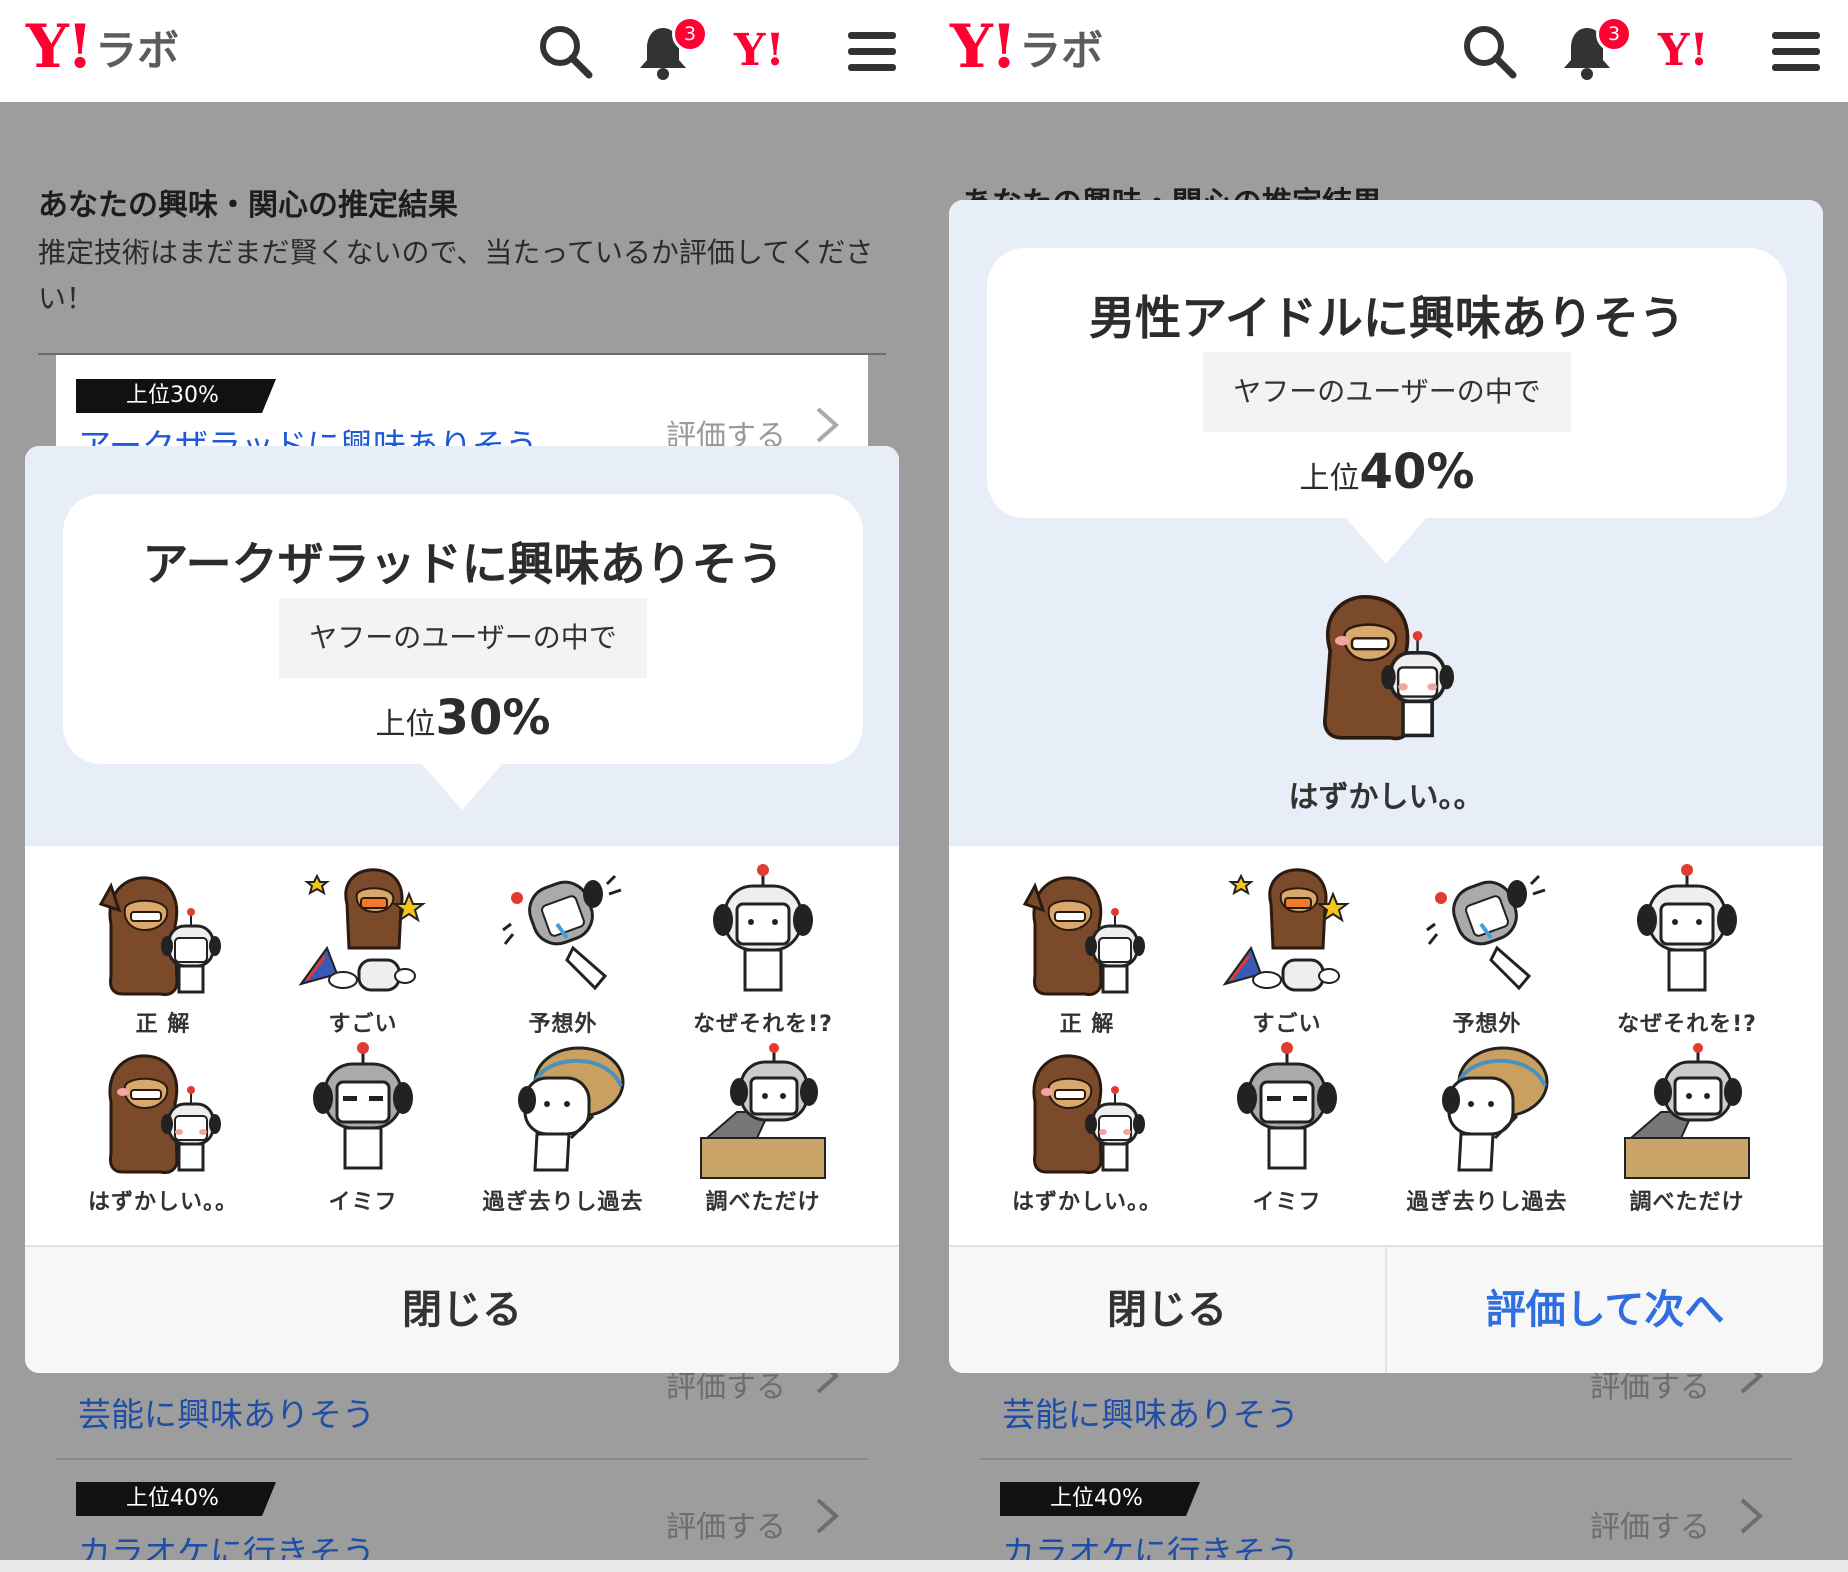 This screenshot has width=1848, height=1572. What do you see at coordinates (248, 205) in the screenshot?
I see `page-title: あなたの興味・関心の推定結果` at bounding box center [248, 205].